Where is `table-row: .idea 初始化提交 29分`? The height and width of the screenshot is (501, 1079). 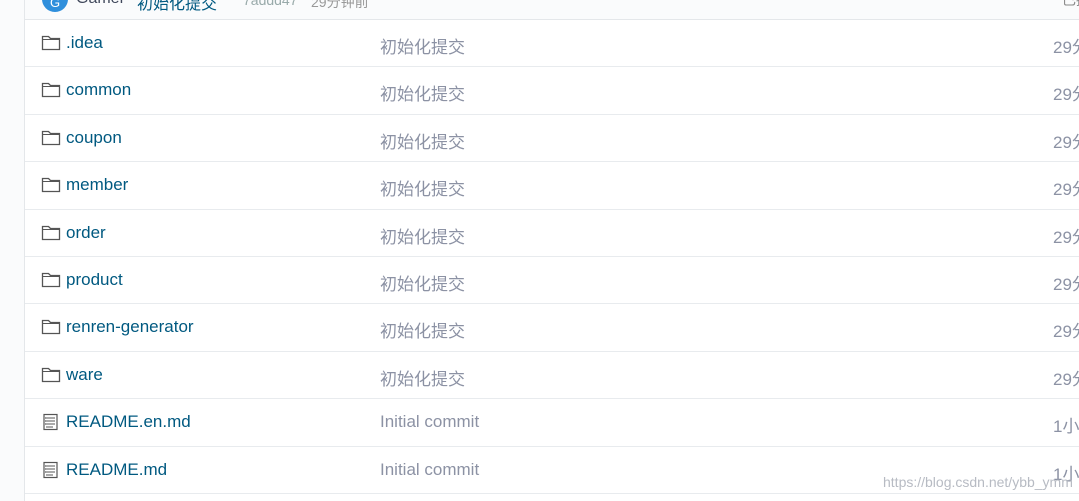 table-row: .idea 初始化提交 29分 is located at coordinates (552, 44).